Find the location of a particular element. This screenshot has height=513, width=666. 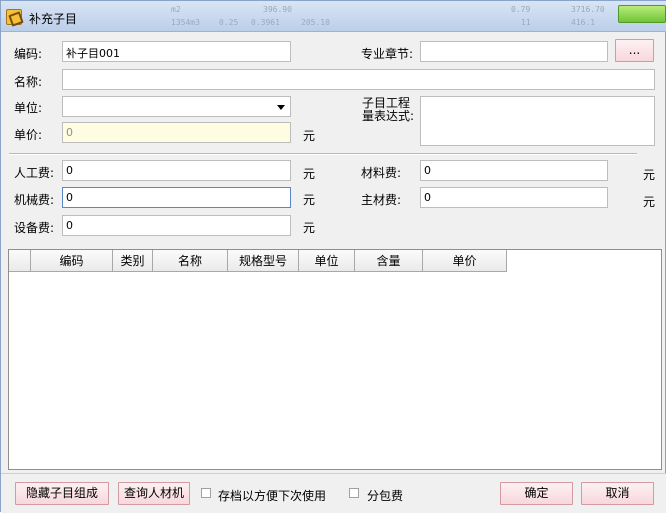

titlebar-ghost-text: 396.90 is located at coordinates (277, 9).